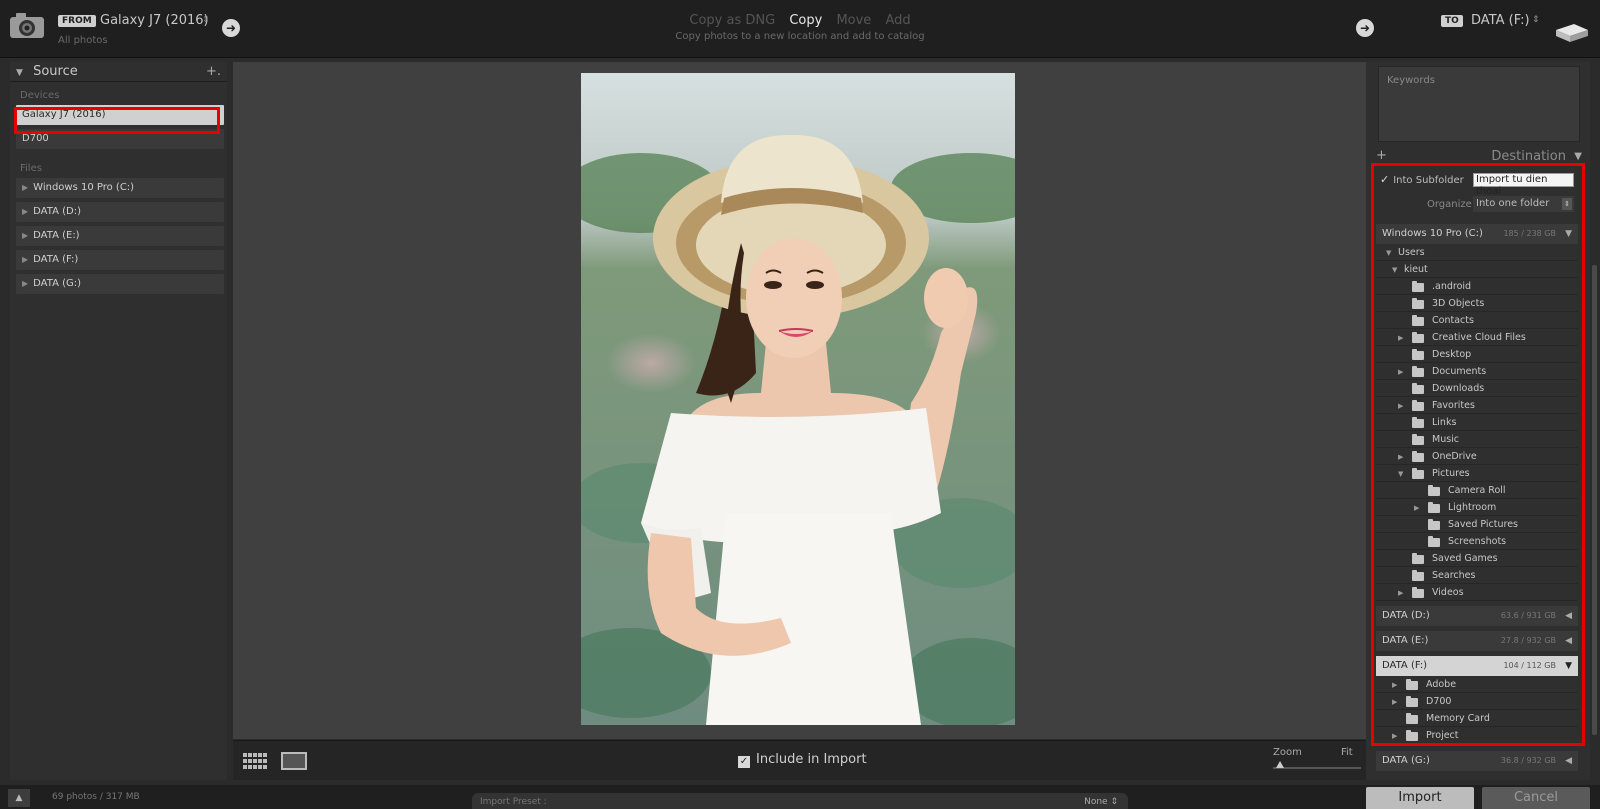 The height and width of the screenshot is (809, 1600). Describe the element at coordinates (1477, 457) in the screenshot. I see `folder-onedrive: ▶ OneDrive` at that location.